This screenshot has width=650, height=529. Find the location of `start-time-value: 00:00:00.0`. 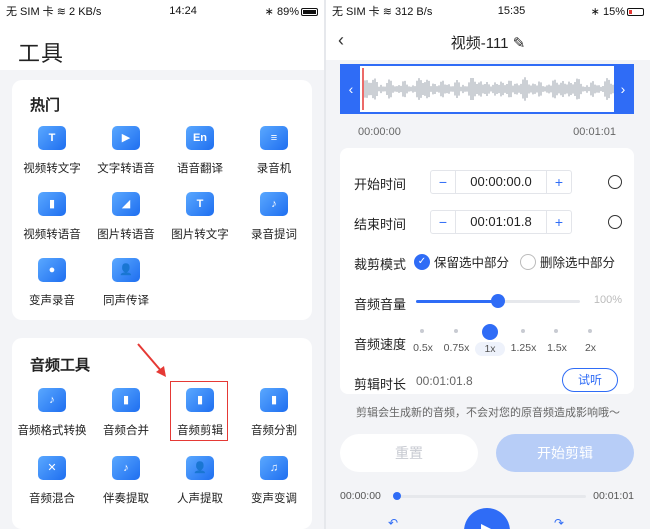

start-time-value: 00:00:00.0 is located at coordinates (501, 182).